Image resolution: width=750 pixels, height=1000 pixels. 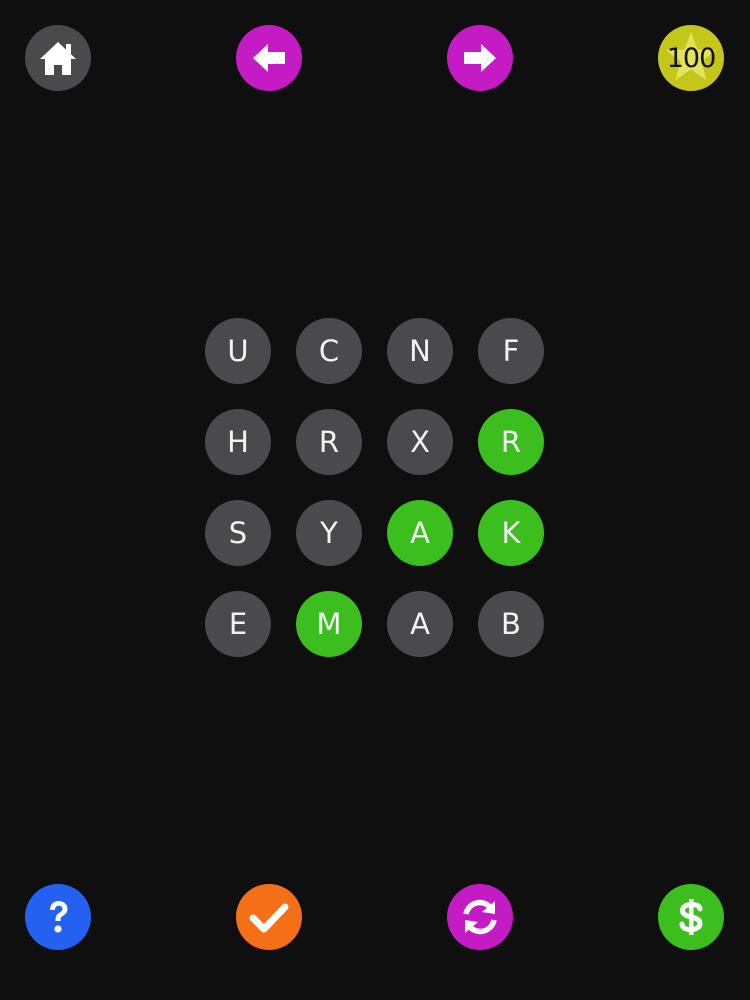 I want to click on letter-tile: B, so click(x=511, y=624).